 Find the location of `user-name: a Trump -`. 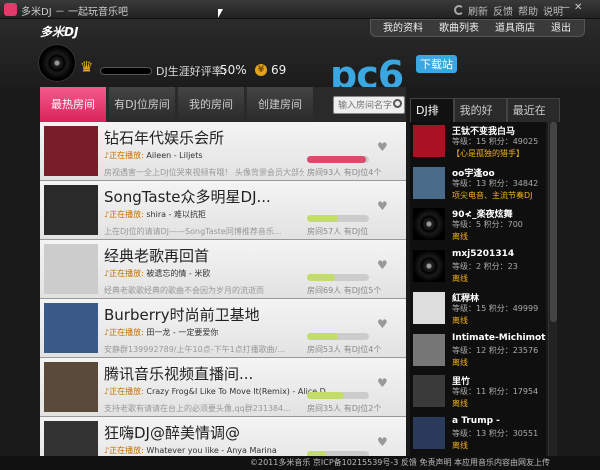

user-name: a Trump - is located at coordinates (476, 421).